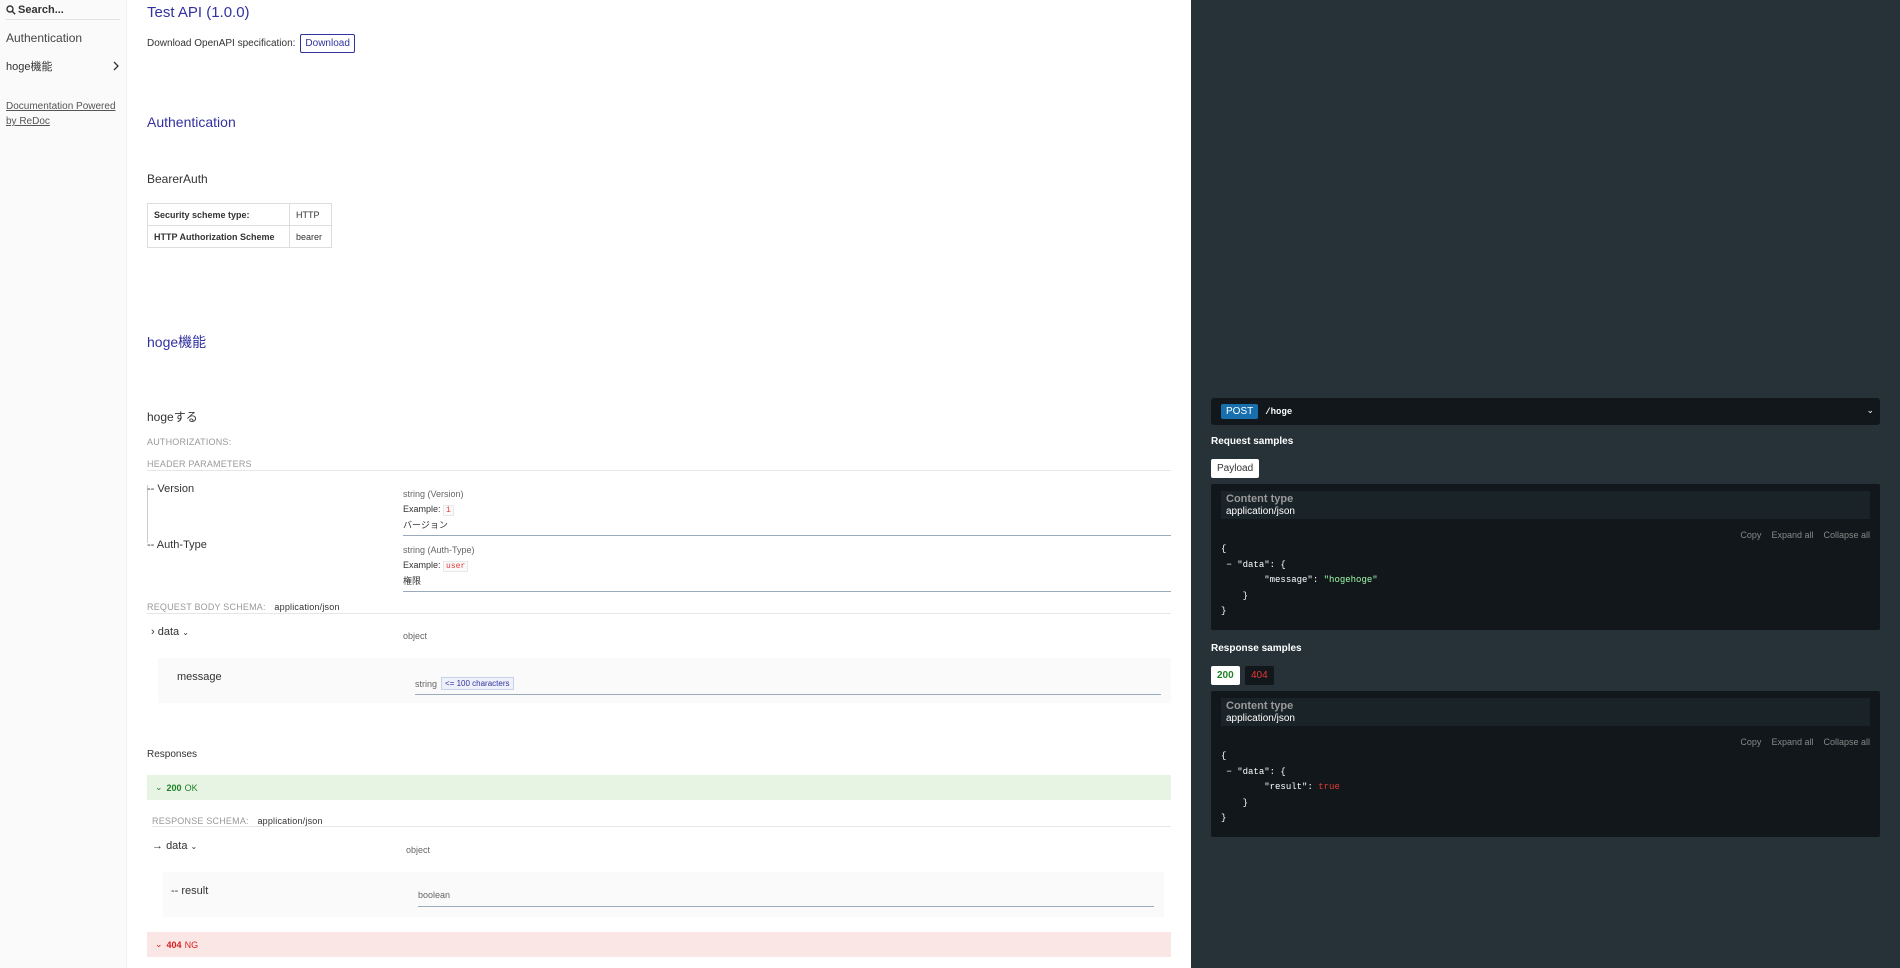 Image resolution: width=1900 pixels, height=968 pixels. Describe the element at coordinates (1259, 675) in the screenshot. I see `tab-404: 404` at that location.